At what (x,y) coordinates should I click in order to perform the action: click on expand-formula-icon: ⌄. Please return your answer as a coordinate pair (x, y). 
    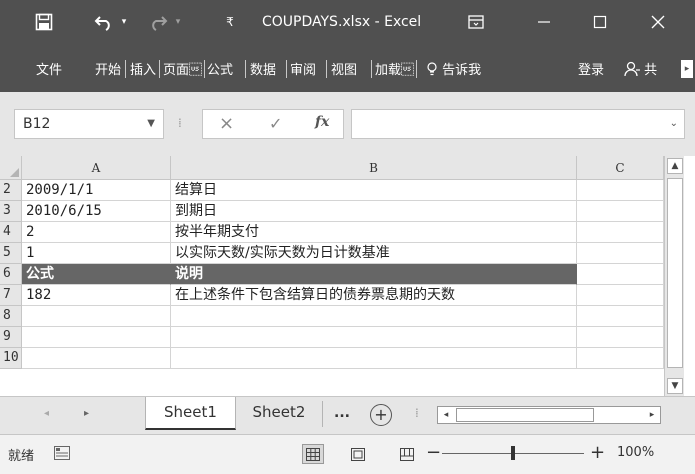
    Looking at the image, I should click on (674, 123).